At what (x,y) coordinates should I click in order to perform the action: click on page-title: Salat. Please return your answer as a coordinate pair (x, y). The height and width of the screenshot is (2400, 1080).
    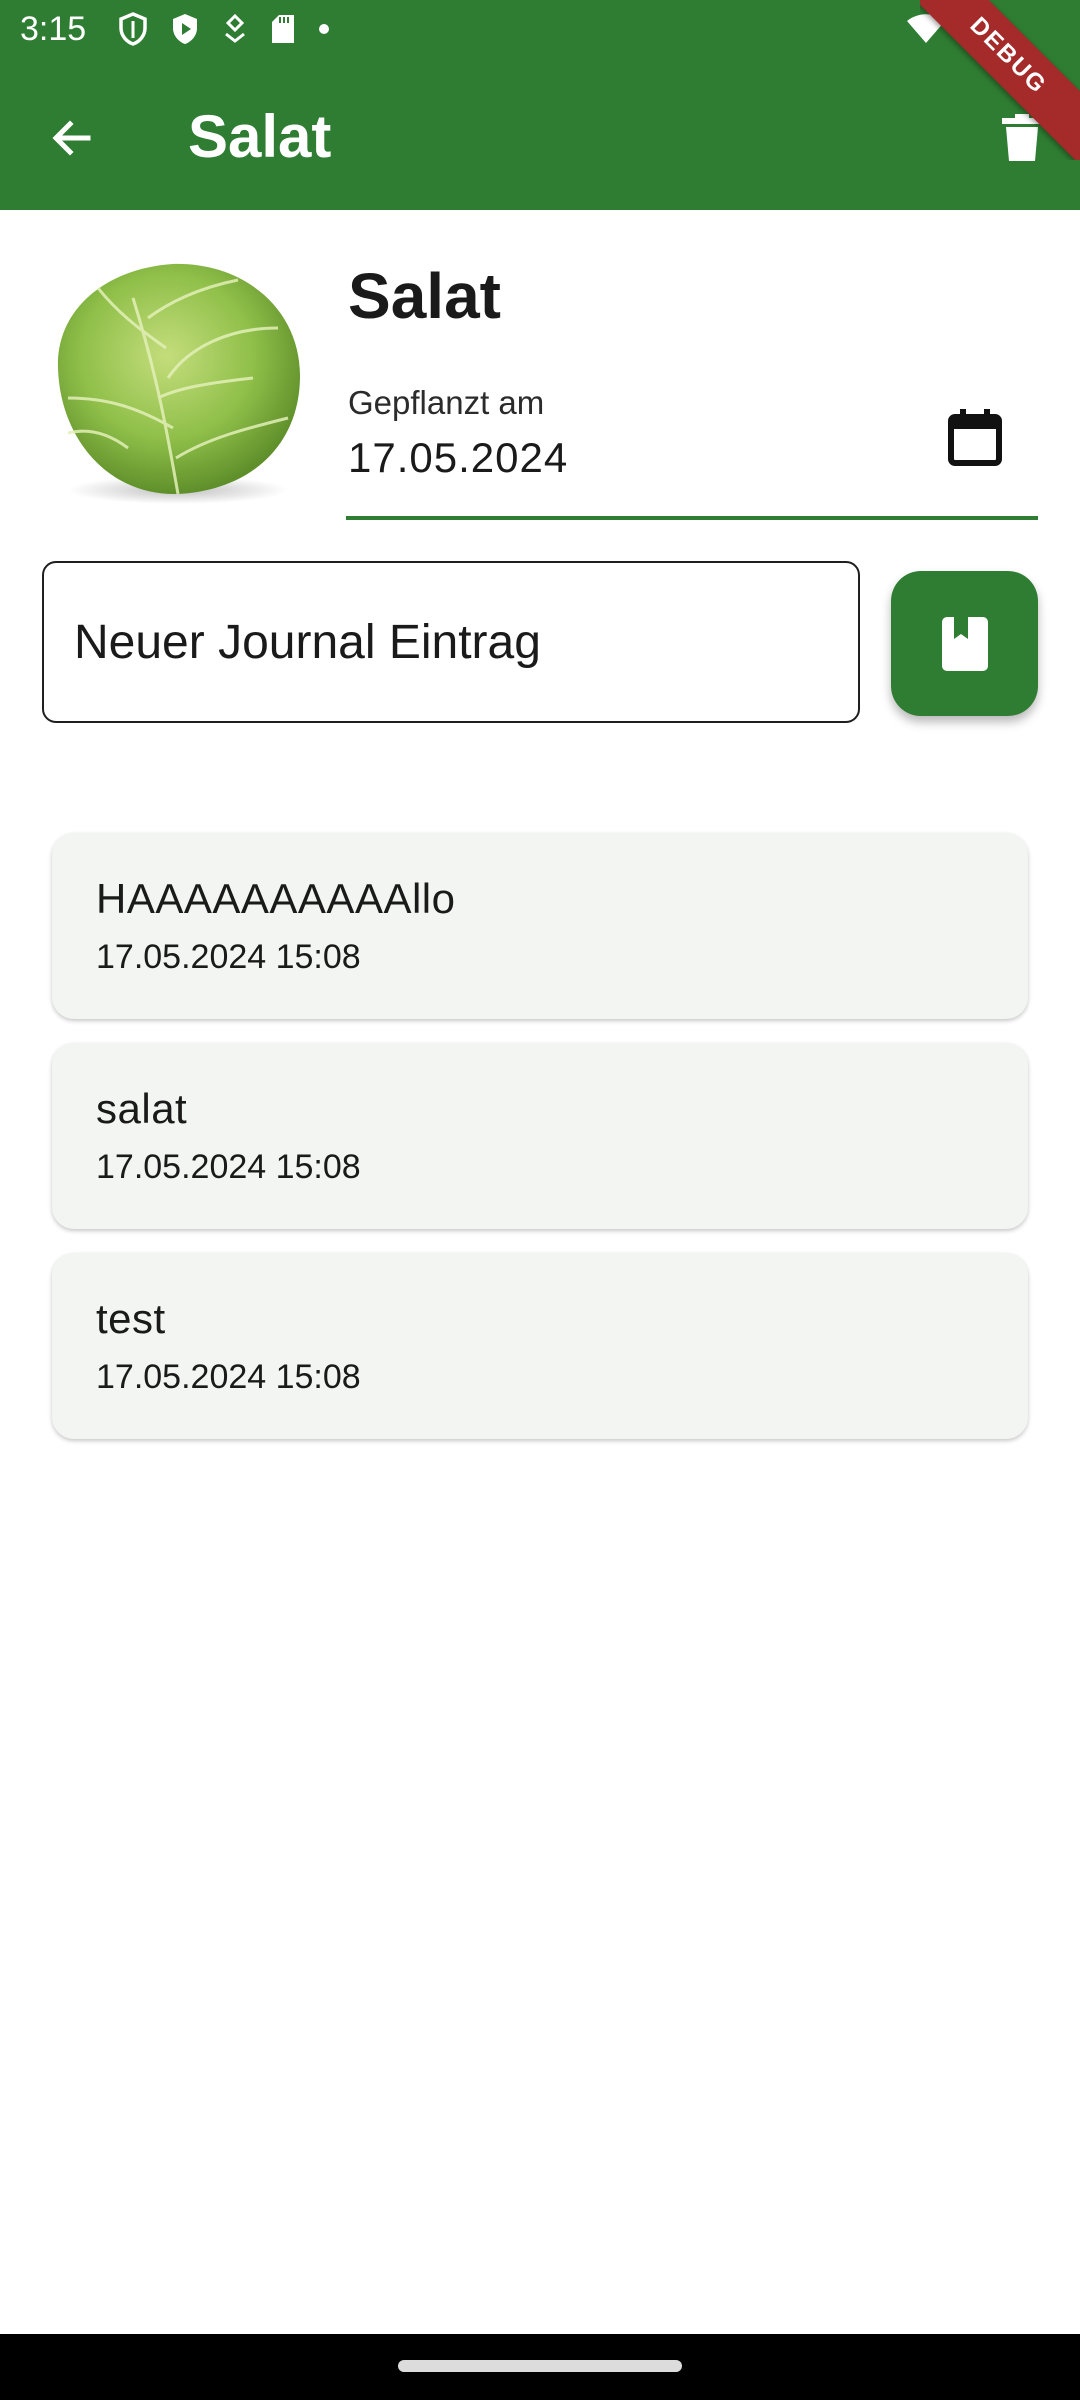
    Looking at the image, I should click on (260, 136).